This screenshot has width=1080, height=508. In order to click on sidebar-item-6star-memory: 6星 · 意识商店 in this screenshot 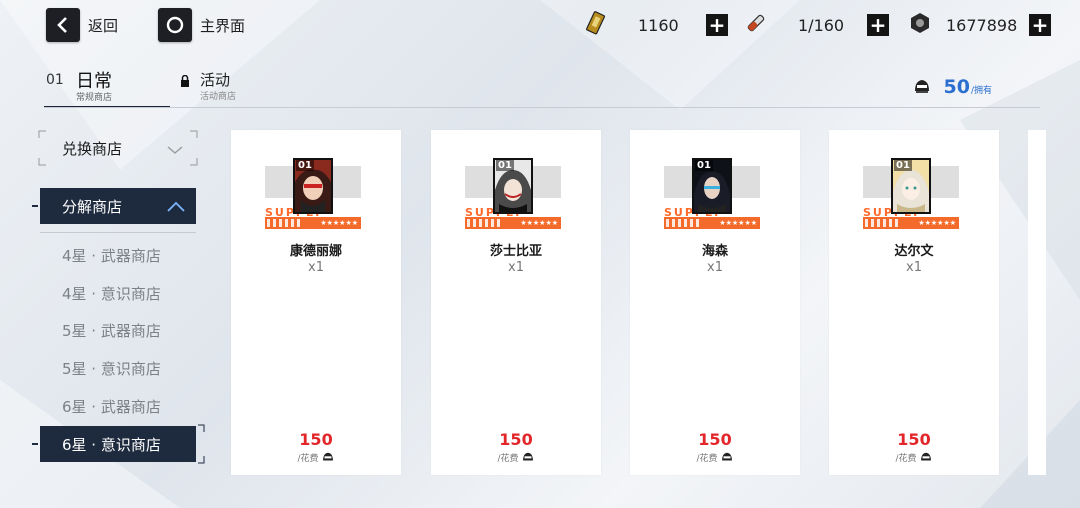, I will do `click(122, 444)`.